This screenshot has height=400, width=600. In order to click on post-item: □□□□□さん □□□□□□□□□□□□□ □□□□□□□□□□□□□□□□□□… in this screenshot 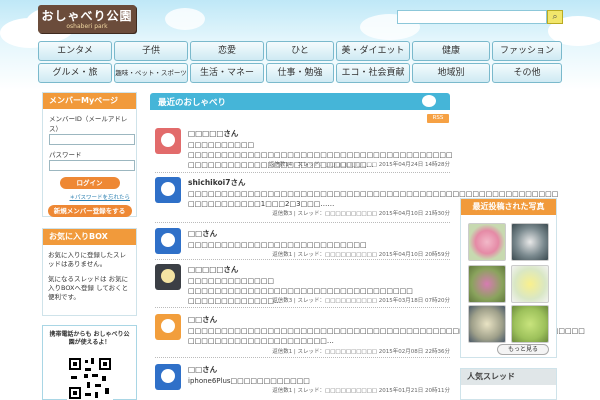, I will do `click(302, 284)`.